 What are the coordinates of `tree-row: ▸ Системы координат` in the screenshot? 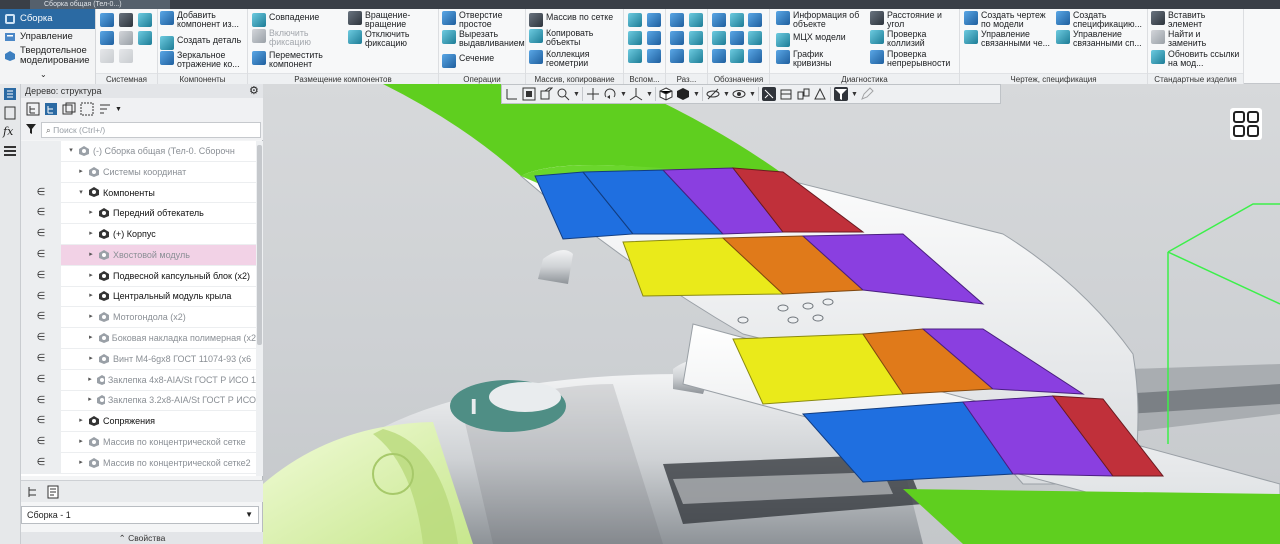 It's located at (138, 172).